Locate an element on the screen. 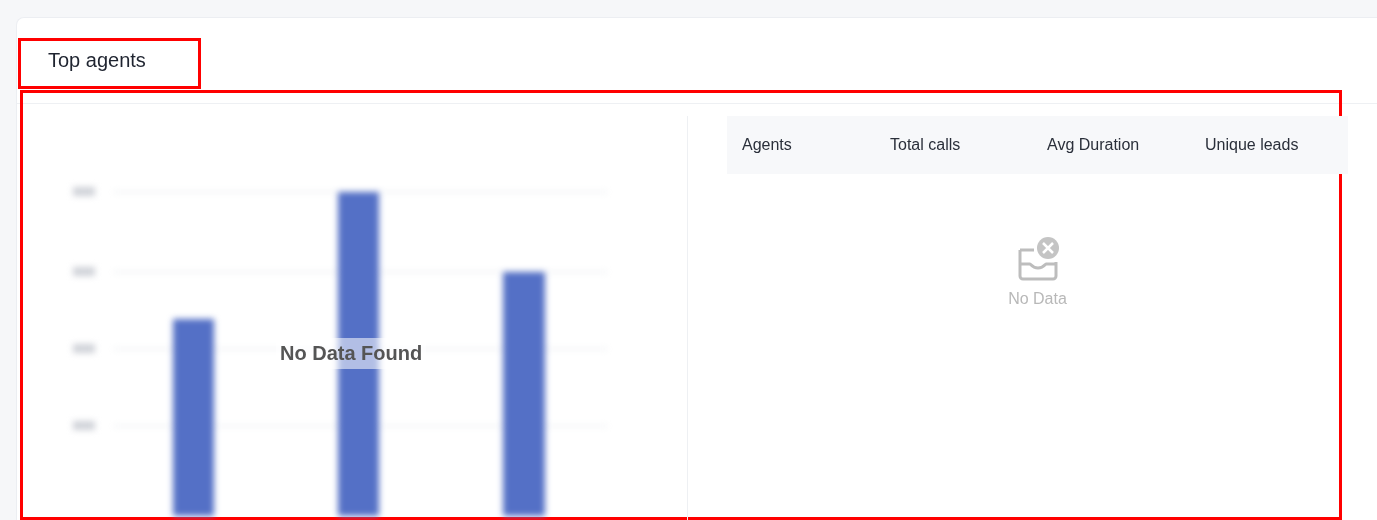 Image resolution: width=1377 pixels, height=520 pixels. empty-state-text: No Data is located at coordinates (1037, 299).